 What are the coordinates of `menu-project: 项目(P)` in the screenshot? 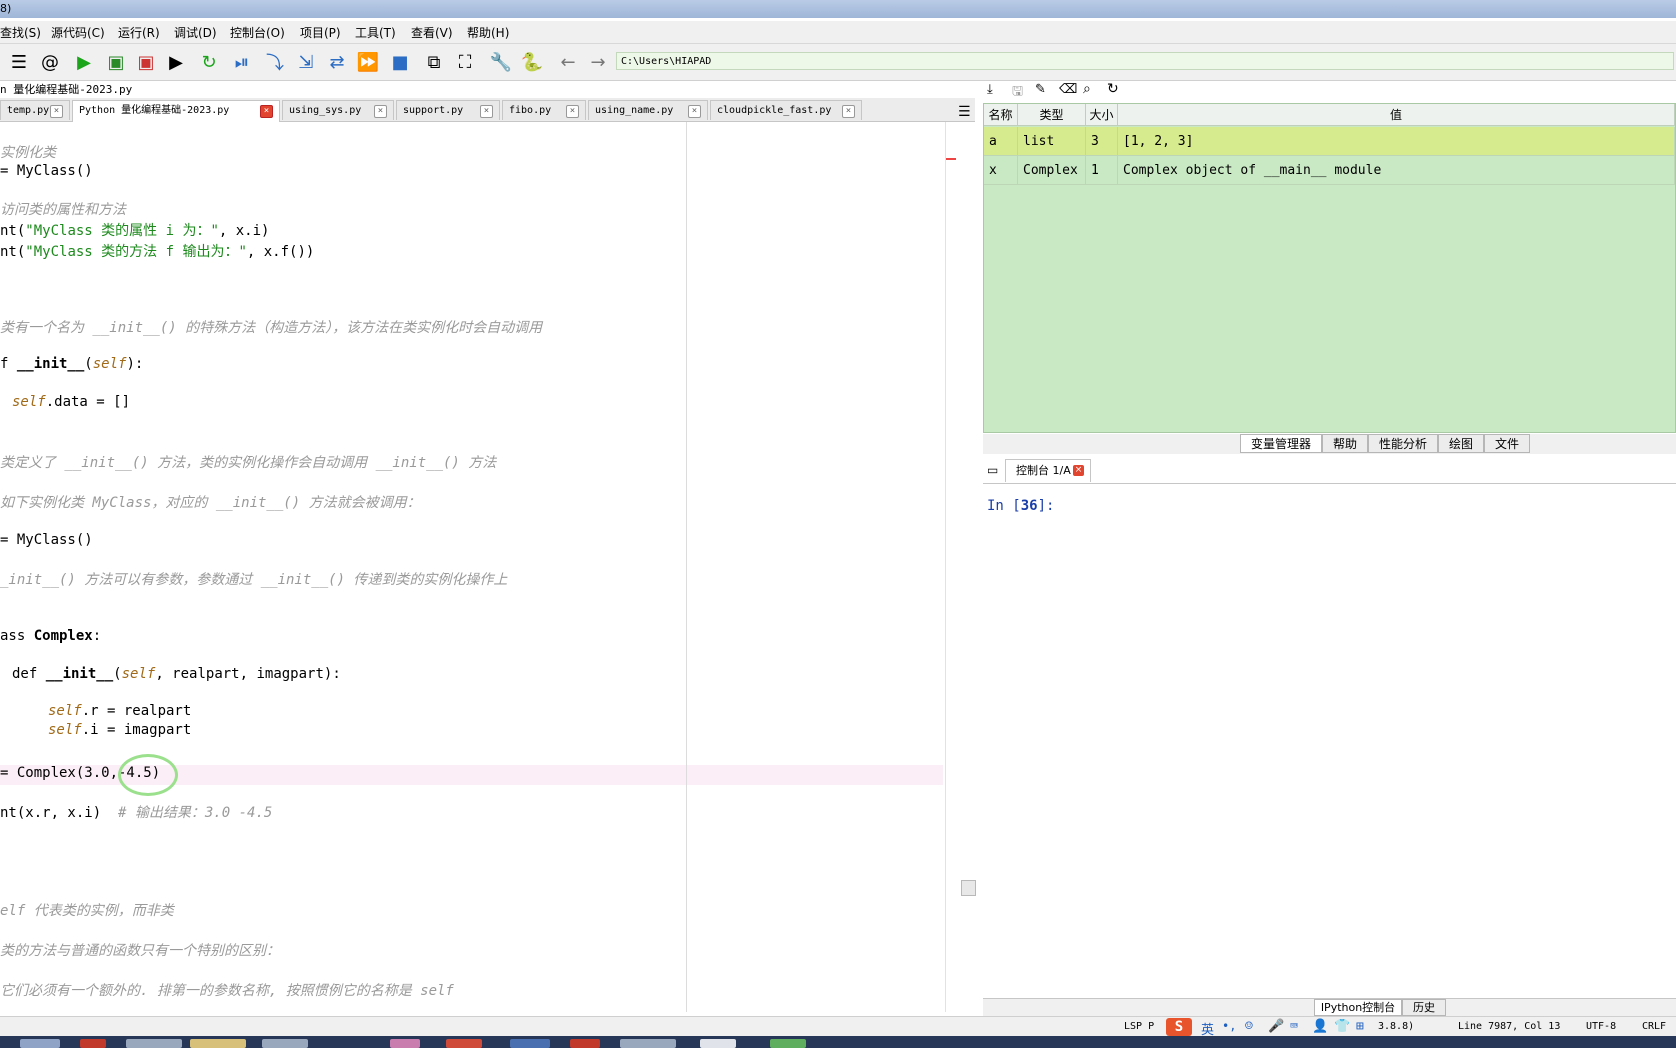 It's located at (320, 32).